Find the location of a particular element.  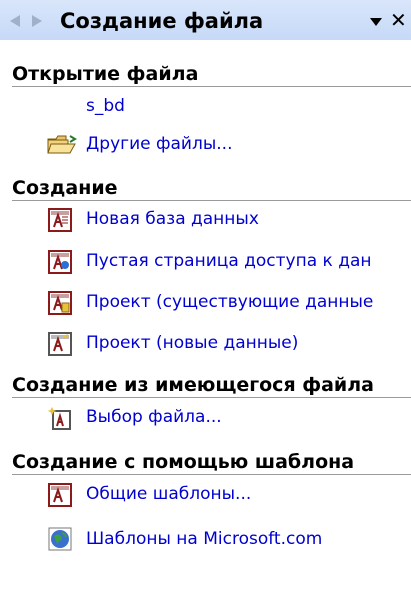

templates-icon is located at coordinates (60, 495).